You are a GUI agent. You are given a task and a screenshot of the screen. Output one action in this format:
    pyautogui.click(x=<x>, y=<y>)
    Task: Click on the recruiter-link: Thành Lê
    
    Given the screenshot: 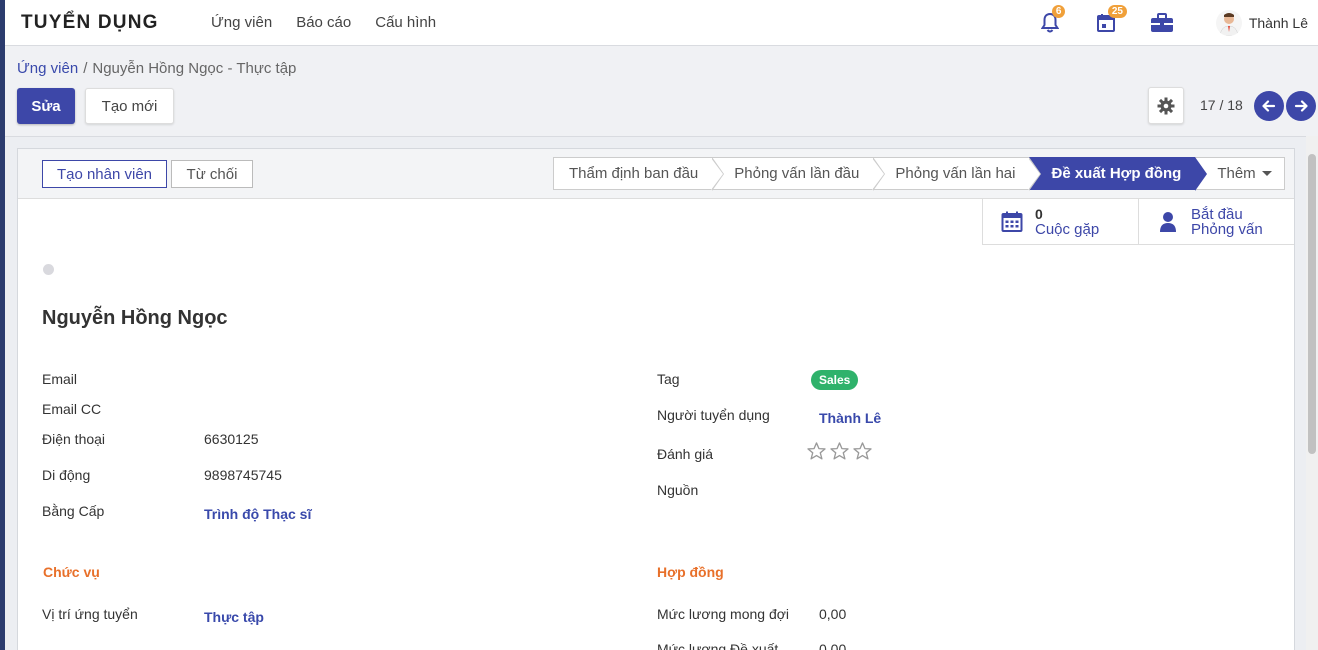 What is the action you would take?
    pyautogui.click(x=850, y=418)
    